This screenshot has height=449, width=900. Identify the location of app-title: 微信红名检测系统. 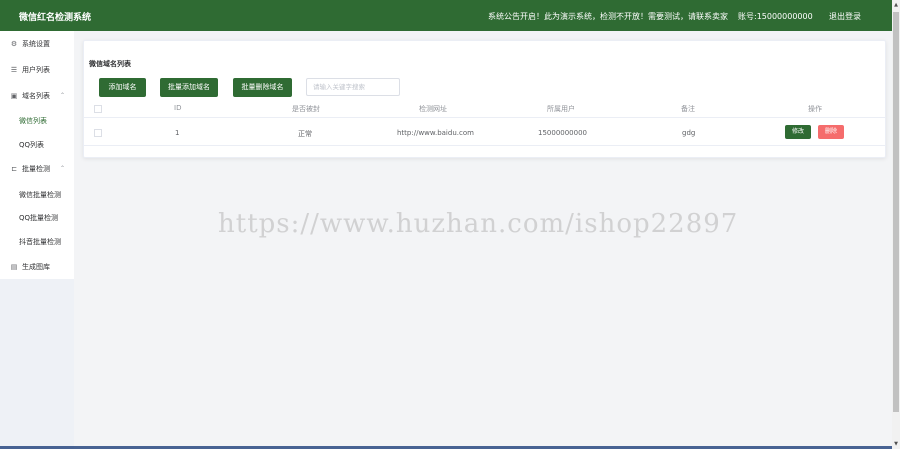
(55, 18).